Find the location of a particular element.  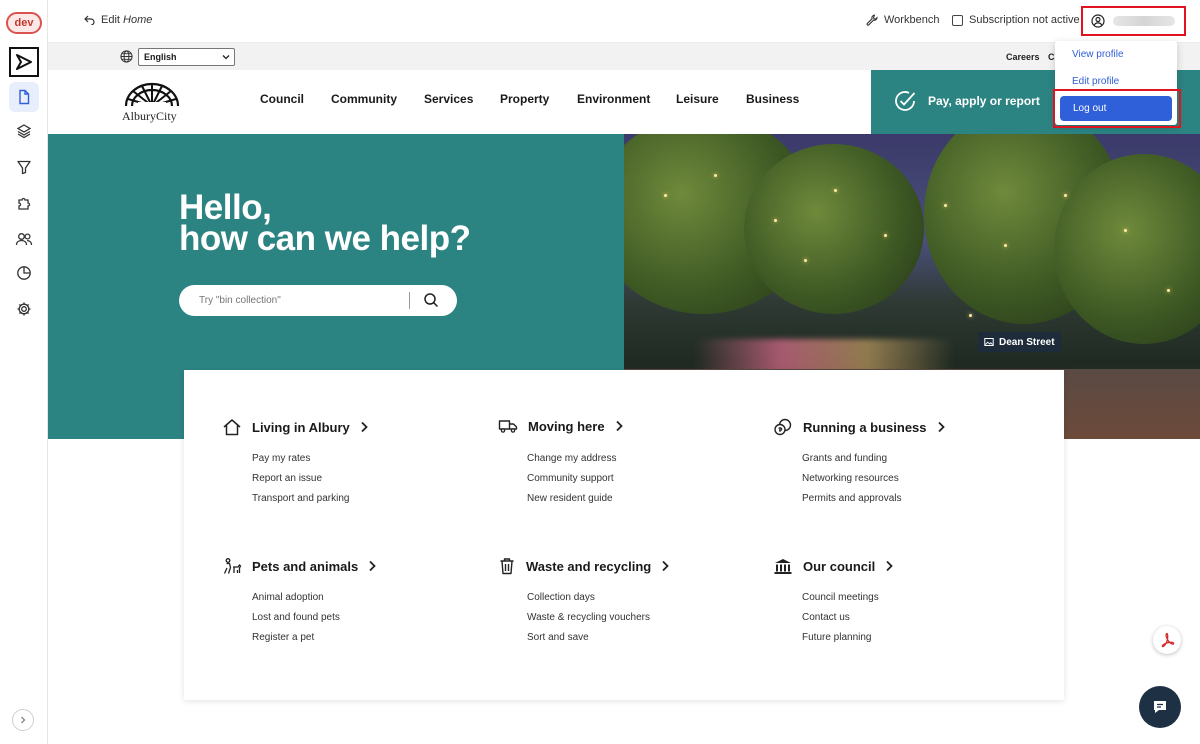

chat-bubble-icon is located at coordinates (1160, 707).